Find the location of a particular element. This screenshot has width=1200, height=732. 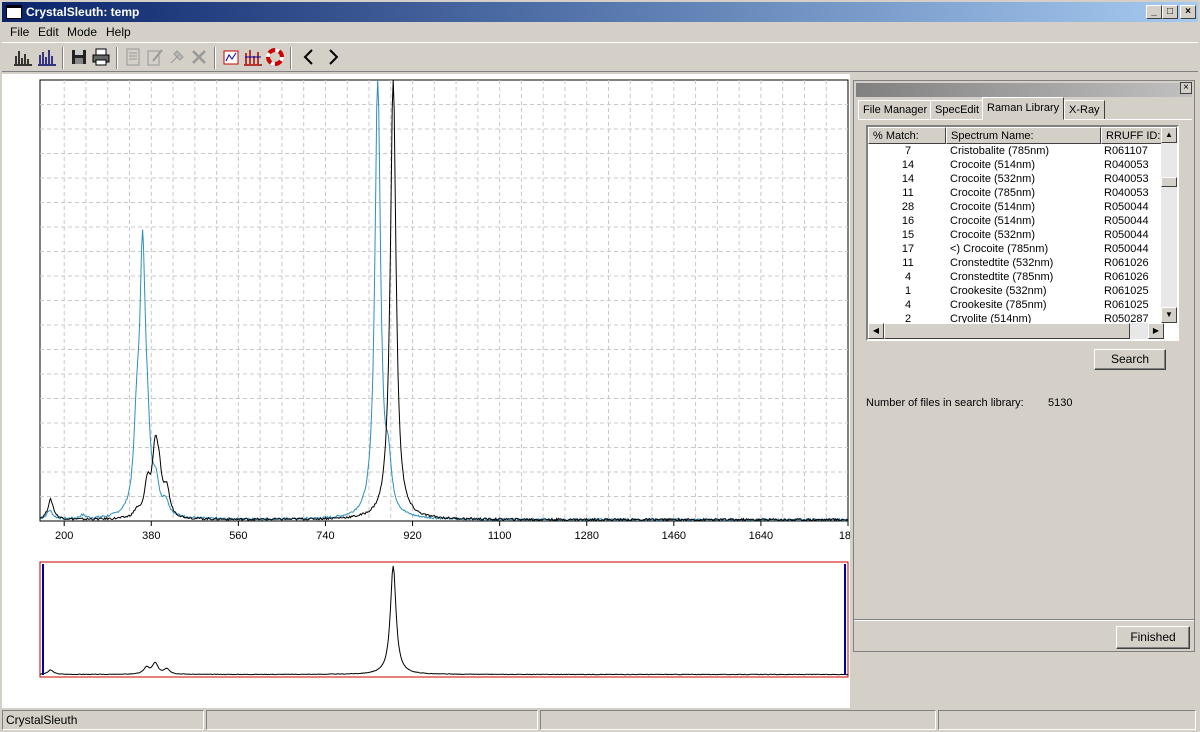

list-item: 11 Cronstedtite (532nm) R061026 is located at coordinates (1016, 263).